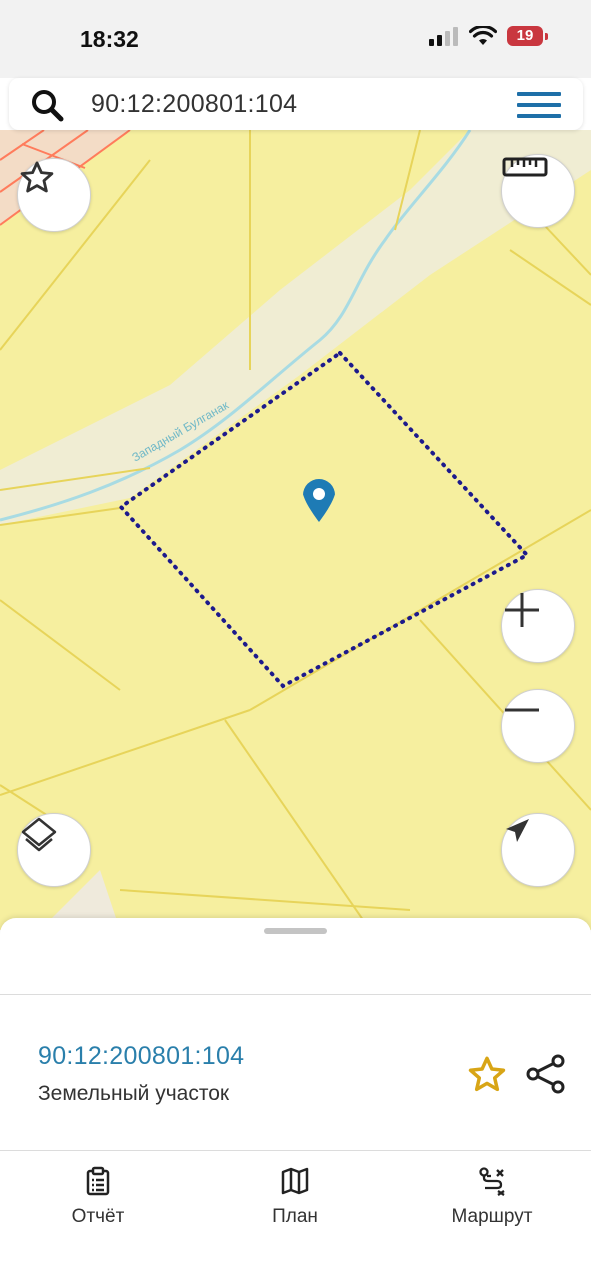 This screenshot has width=591, height=1280. I want to click on route-icon, so click(492, 1181).